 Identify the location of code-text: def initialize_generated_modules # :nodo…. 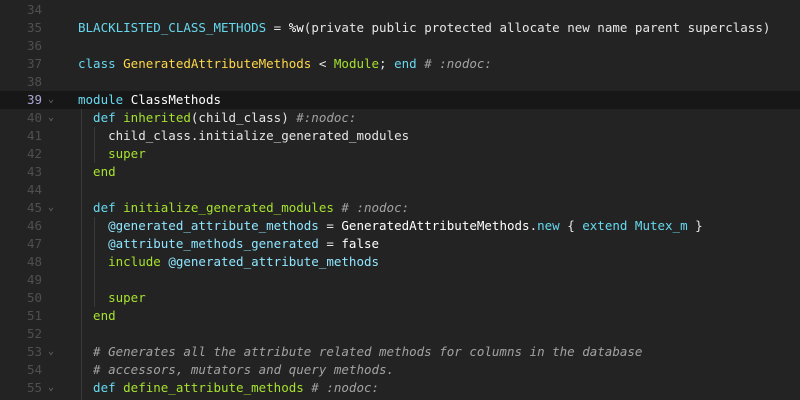
(243, 208).